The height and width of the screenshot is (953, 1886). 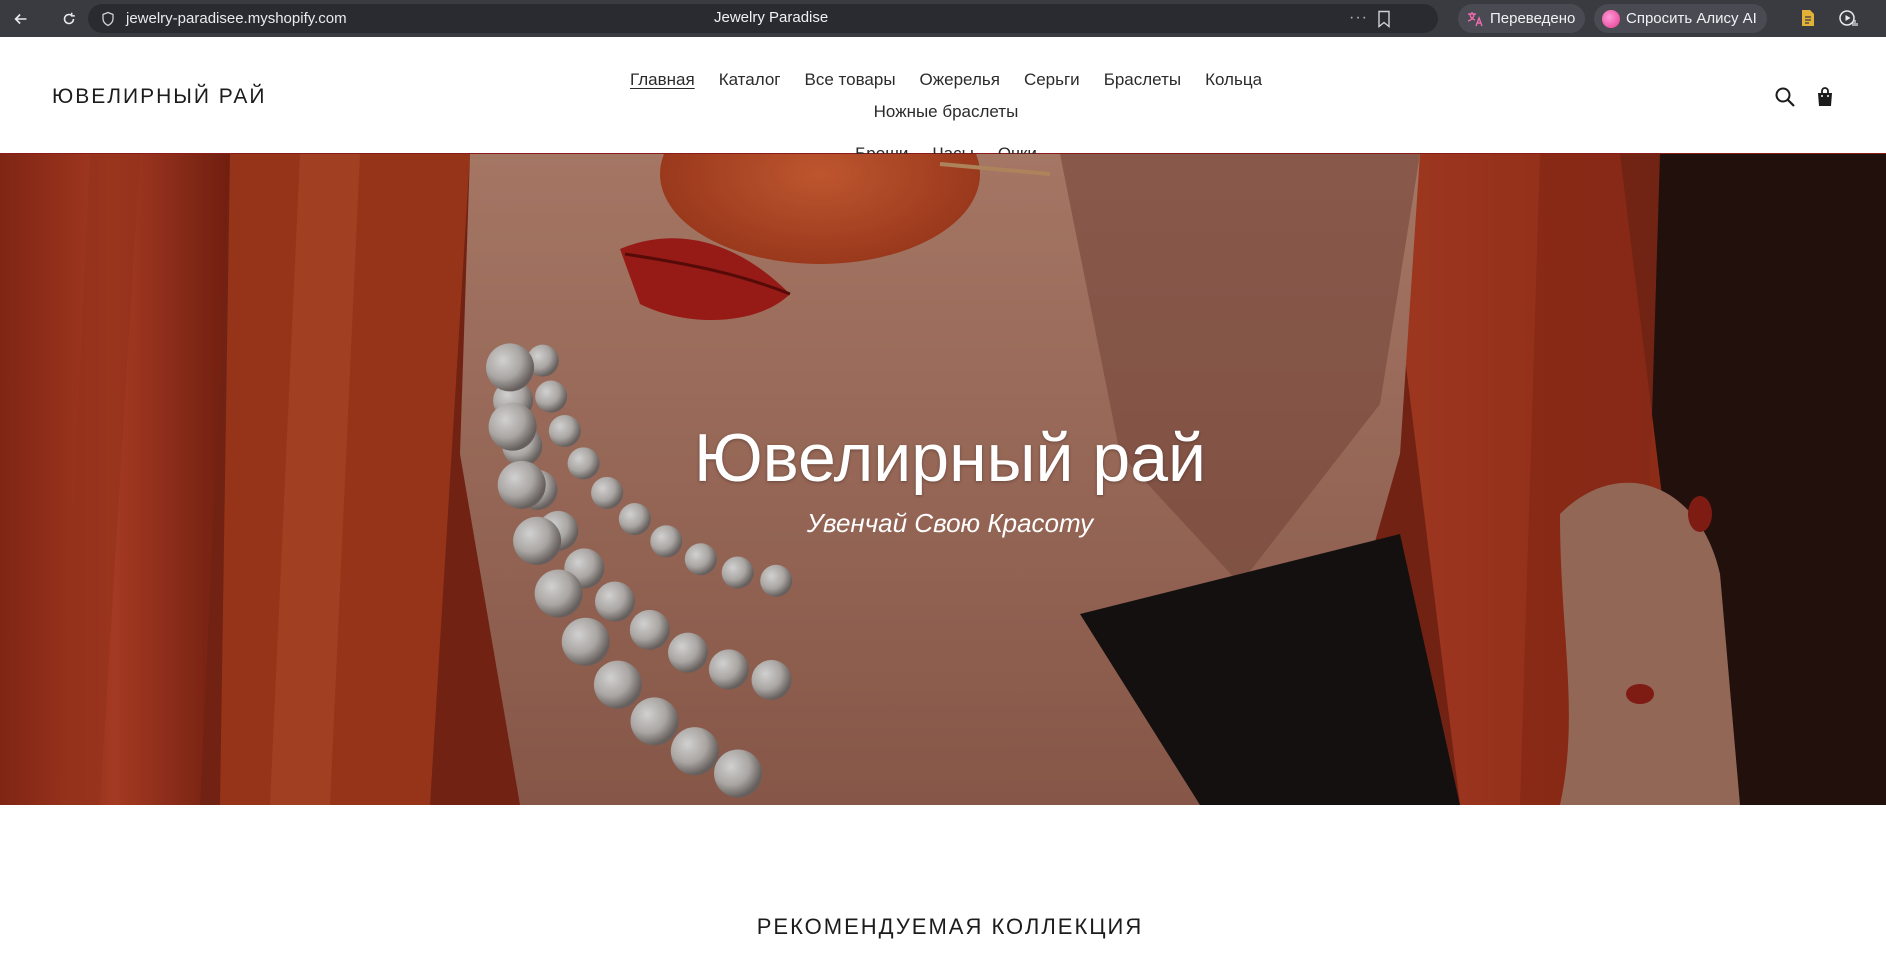 I want to click on play-icon, so click(x=1848, y=18).